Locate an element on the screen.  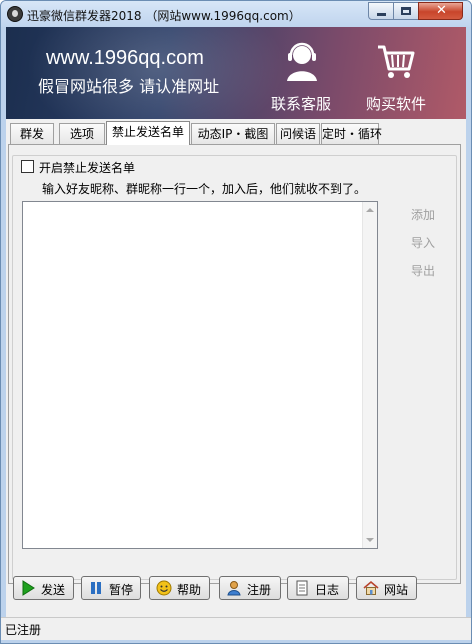
tab-bar: 群发 选项 禁止发送名单 动态IP・截图 问候语 定时・循环 is located at coordinates (236, 133).